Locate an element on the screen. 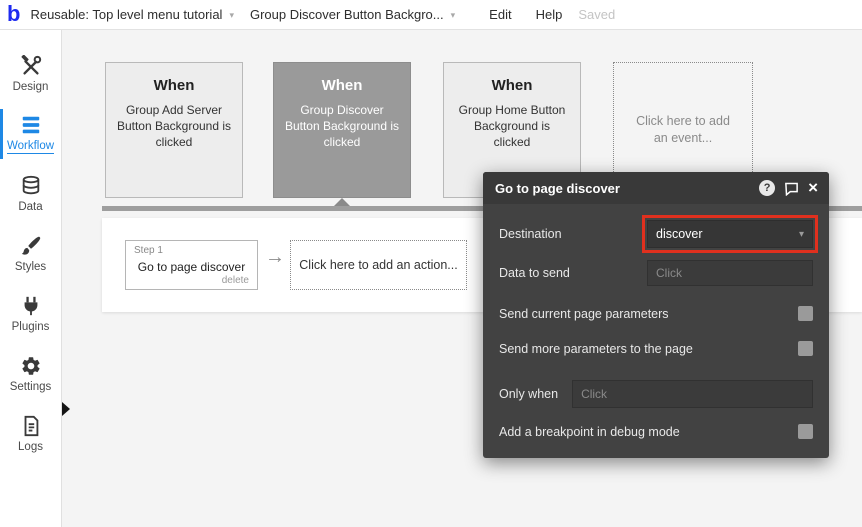 The width and height of the screenshot is (862, 527). data-to-send-input is located at coordinates (730, 273).